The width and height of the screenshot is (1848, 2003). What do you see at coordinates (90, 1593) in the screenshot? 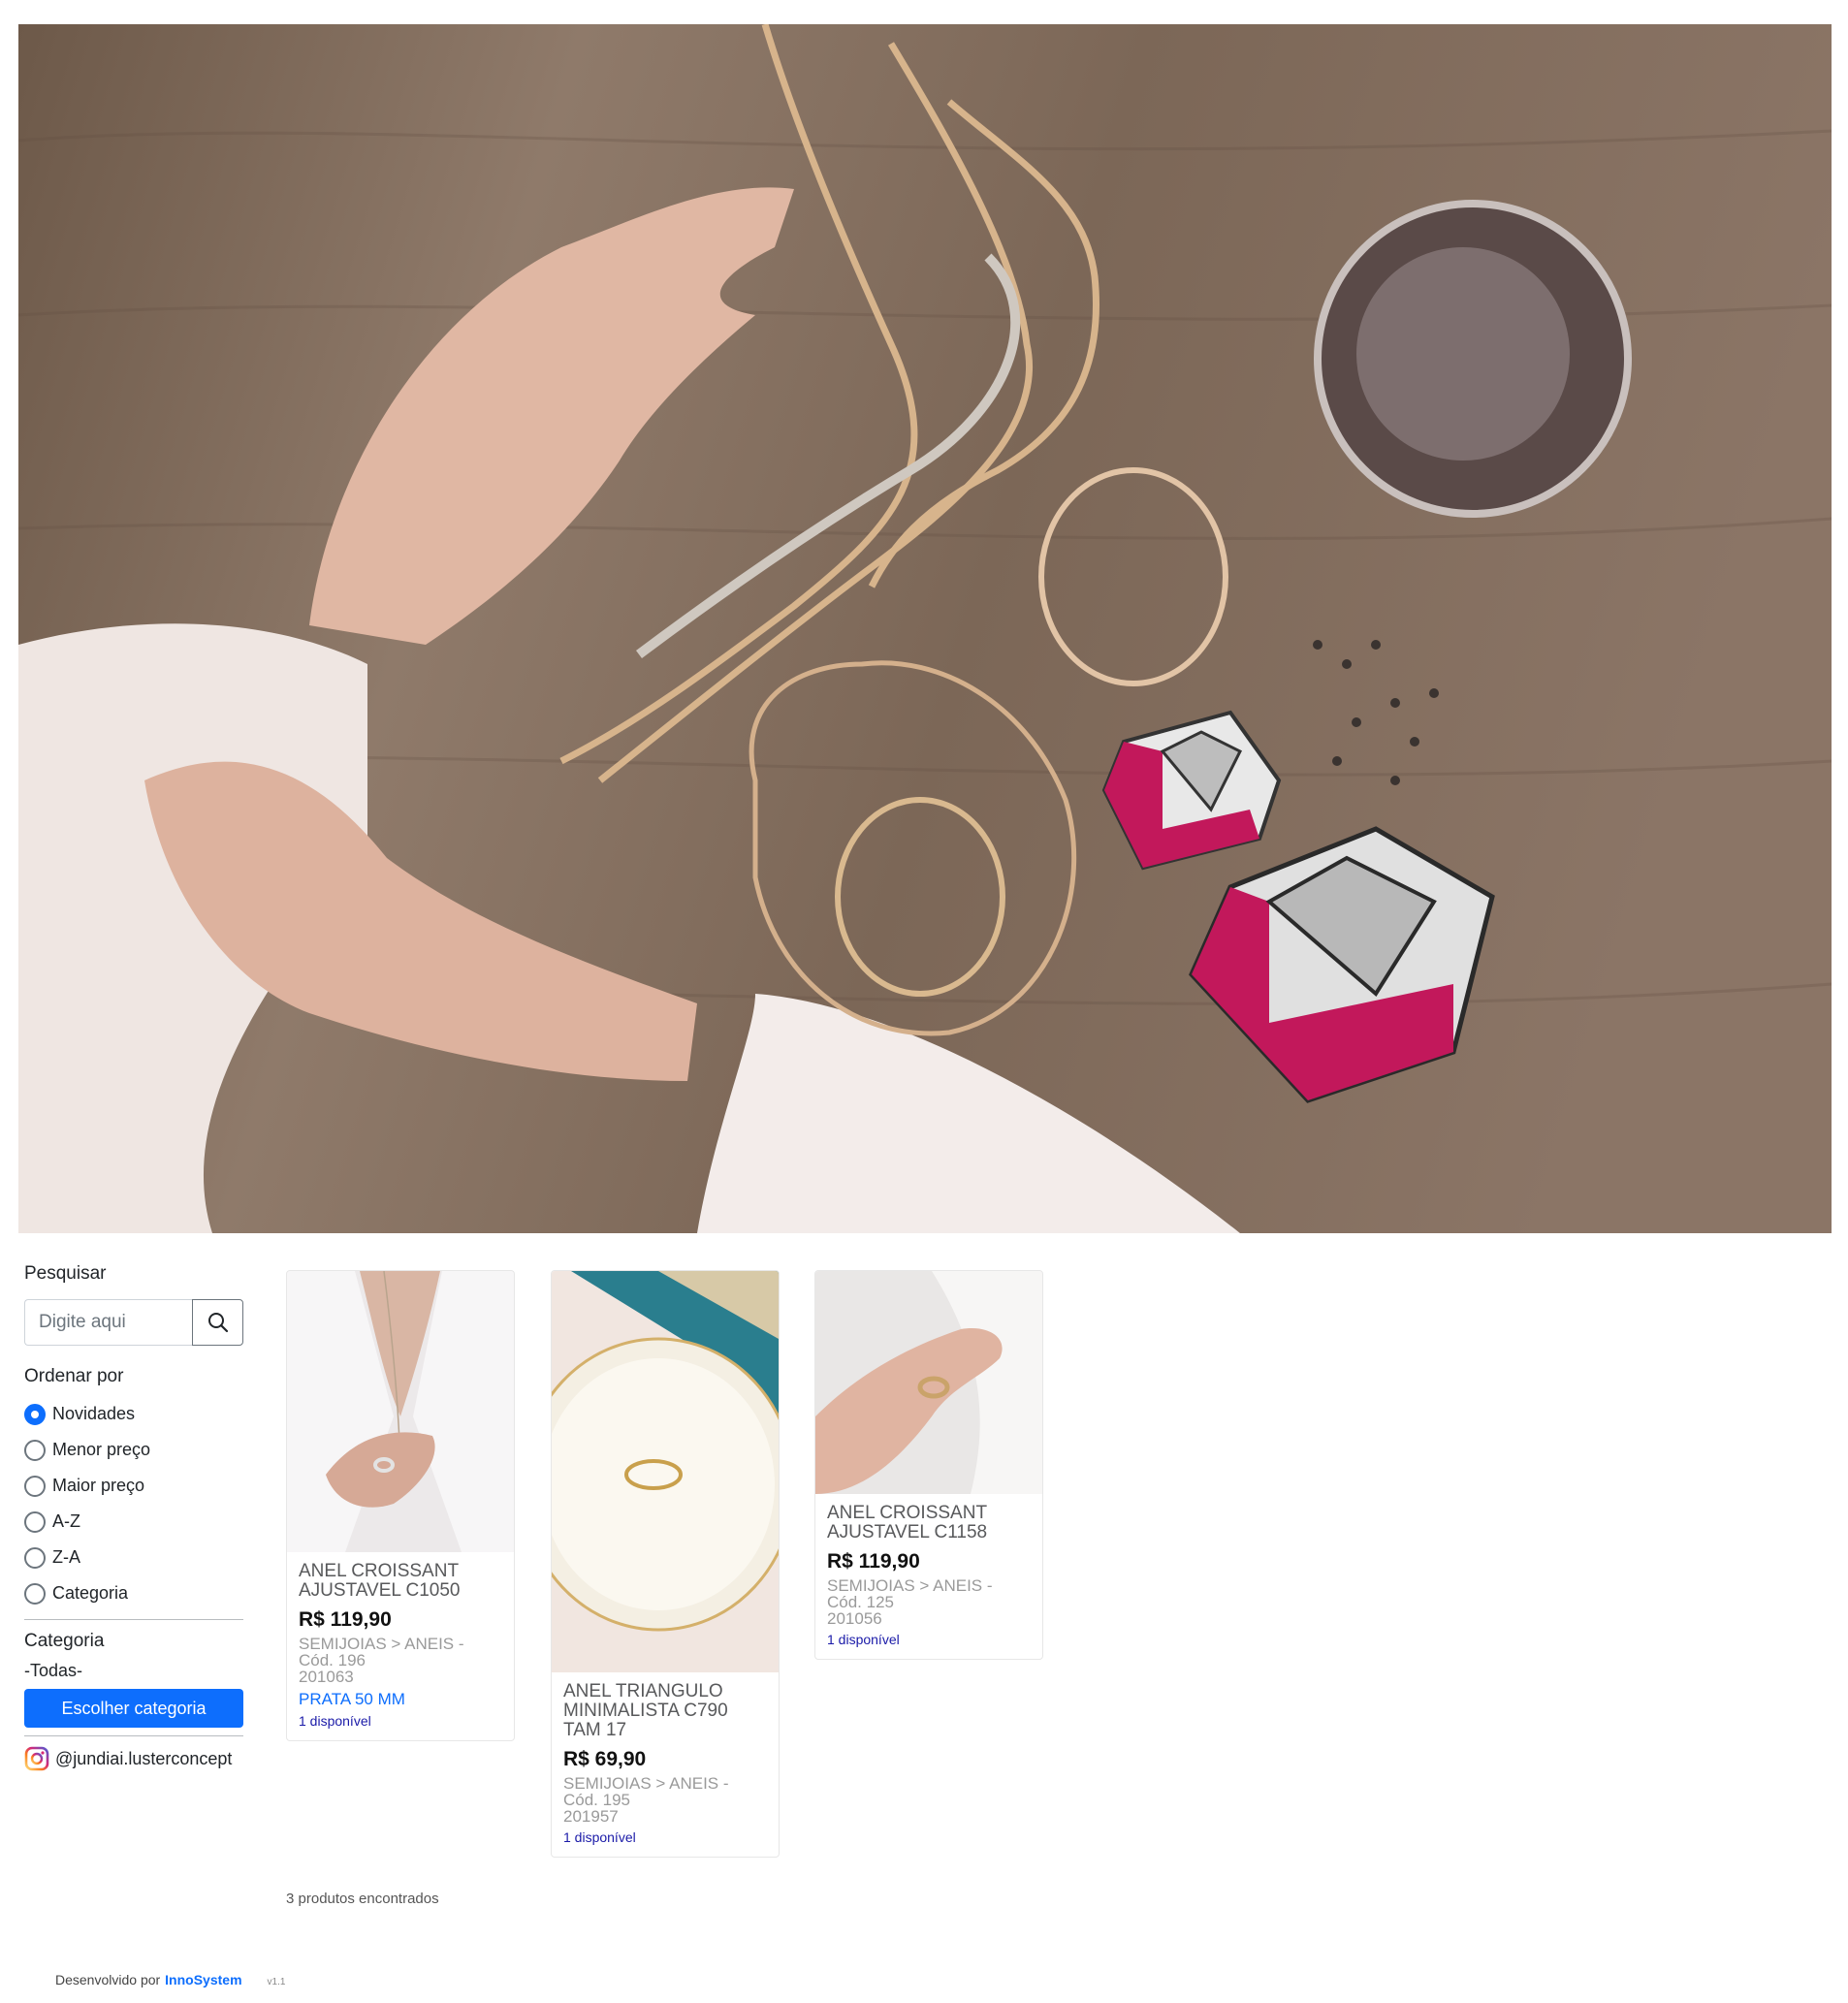
I see `order-option-label: Categoria` at bounding box center [90, 1593].